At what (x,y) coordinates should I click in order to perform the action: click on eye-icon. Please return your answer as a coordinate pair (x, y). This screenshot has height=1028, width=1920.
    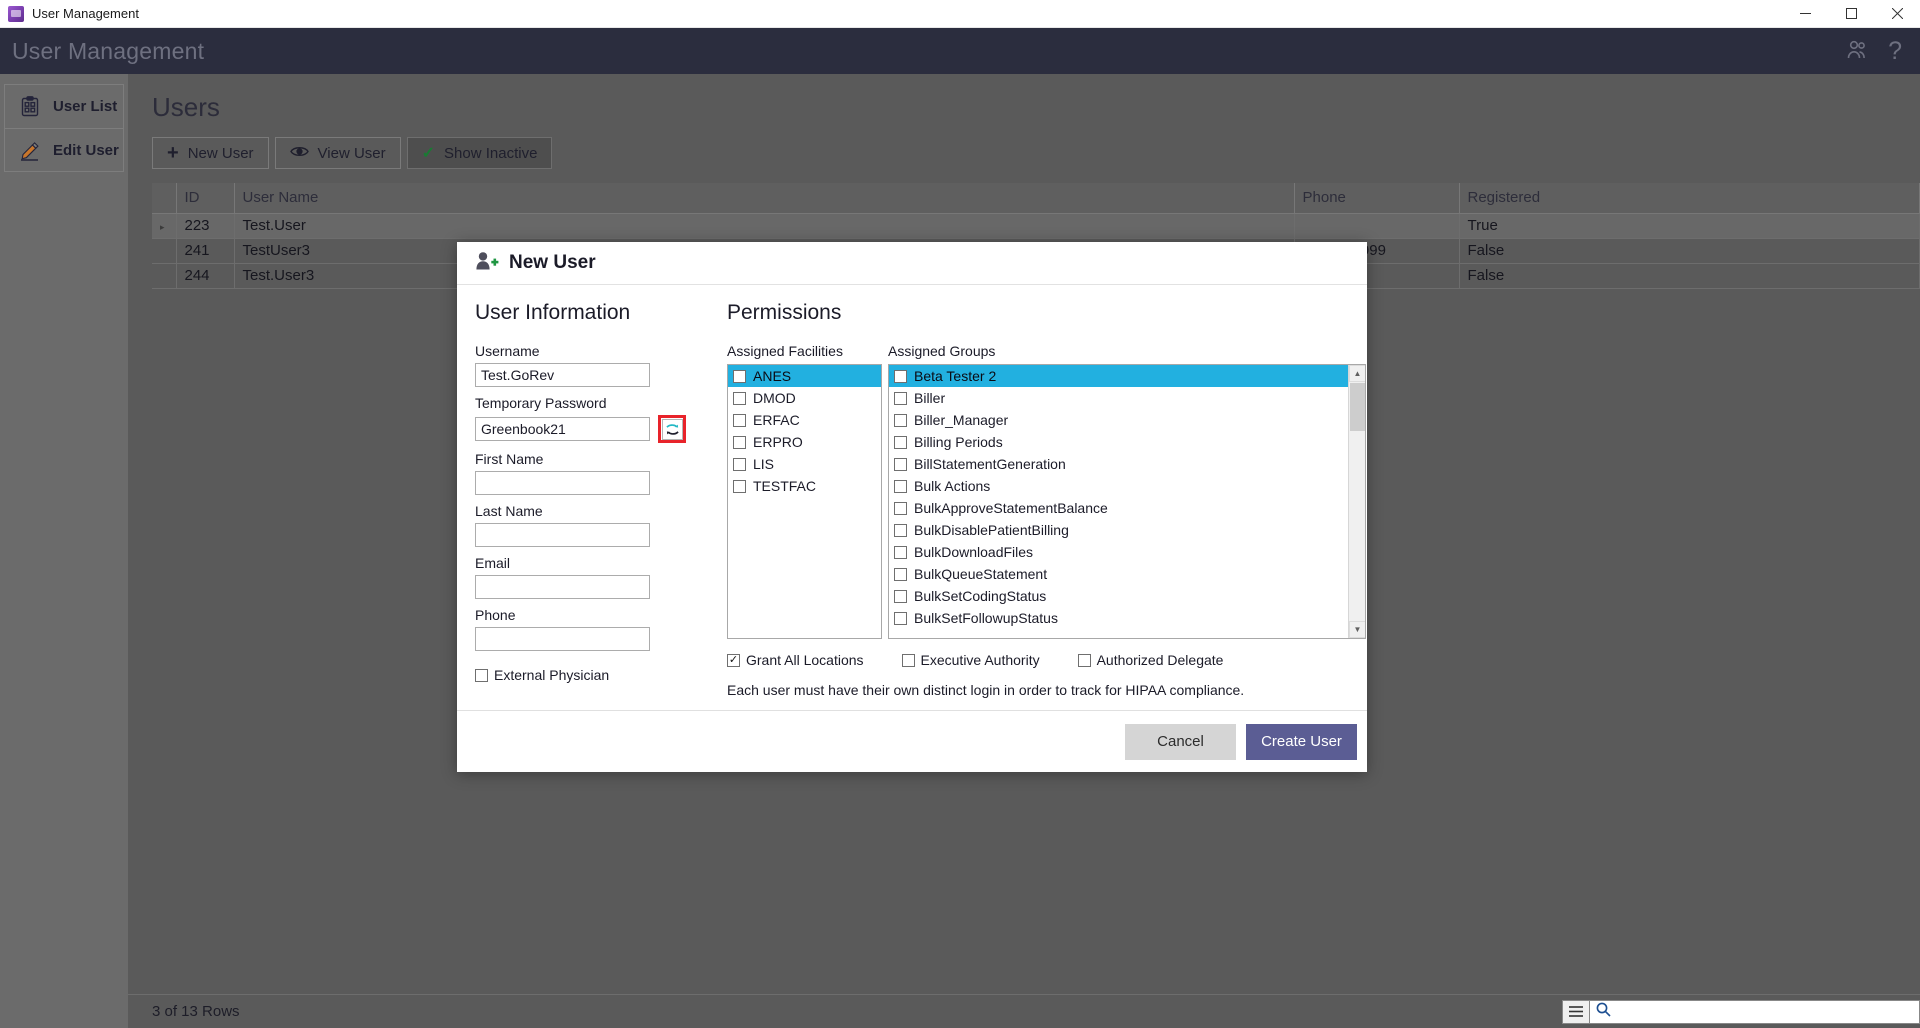
    Looking at the image, I should click on (299, 153).